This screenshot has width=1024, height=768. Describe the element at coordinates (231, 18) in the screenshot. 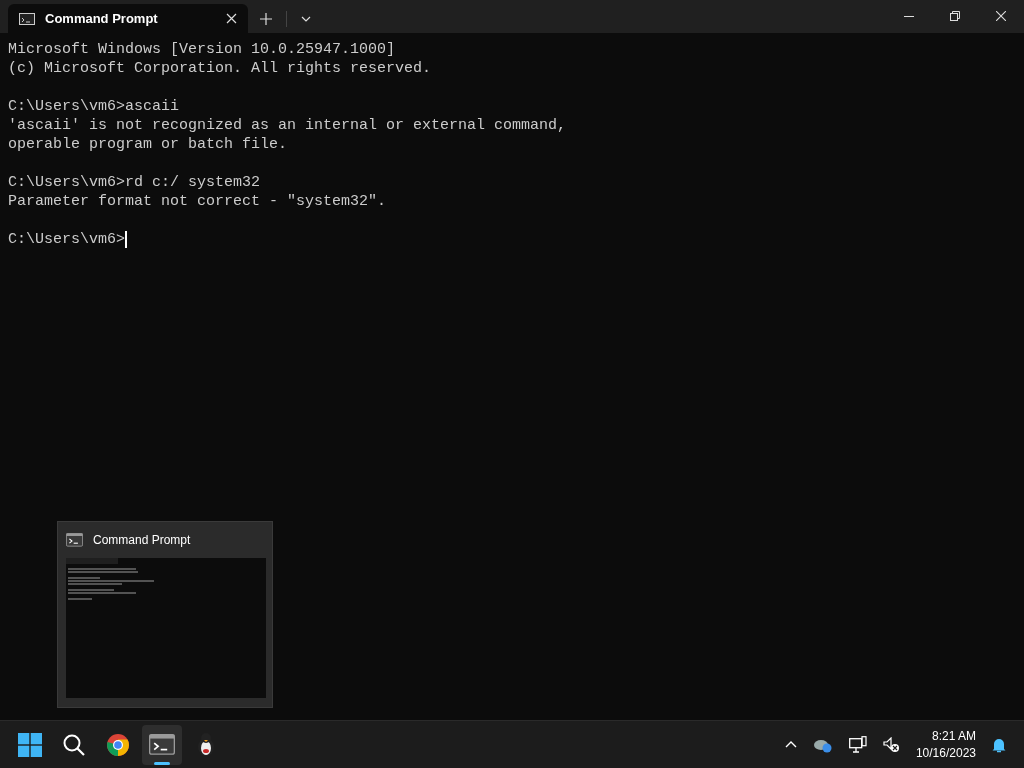

I see `close-icon` at that location.